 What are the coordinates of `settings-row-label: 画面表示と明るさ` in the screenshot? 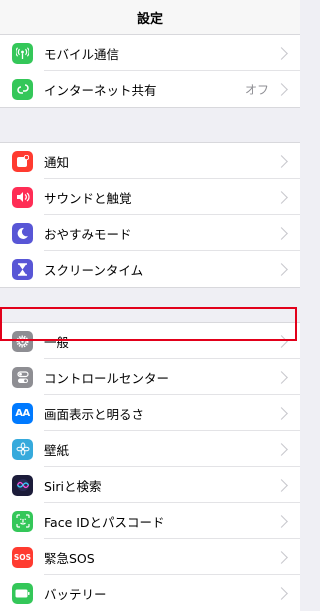 It's located at (94, 414).